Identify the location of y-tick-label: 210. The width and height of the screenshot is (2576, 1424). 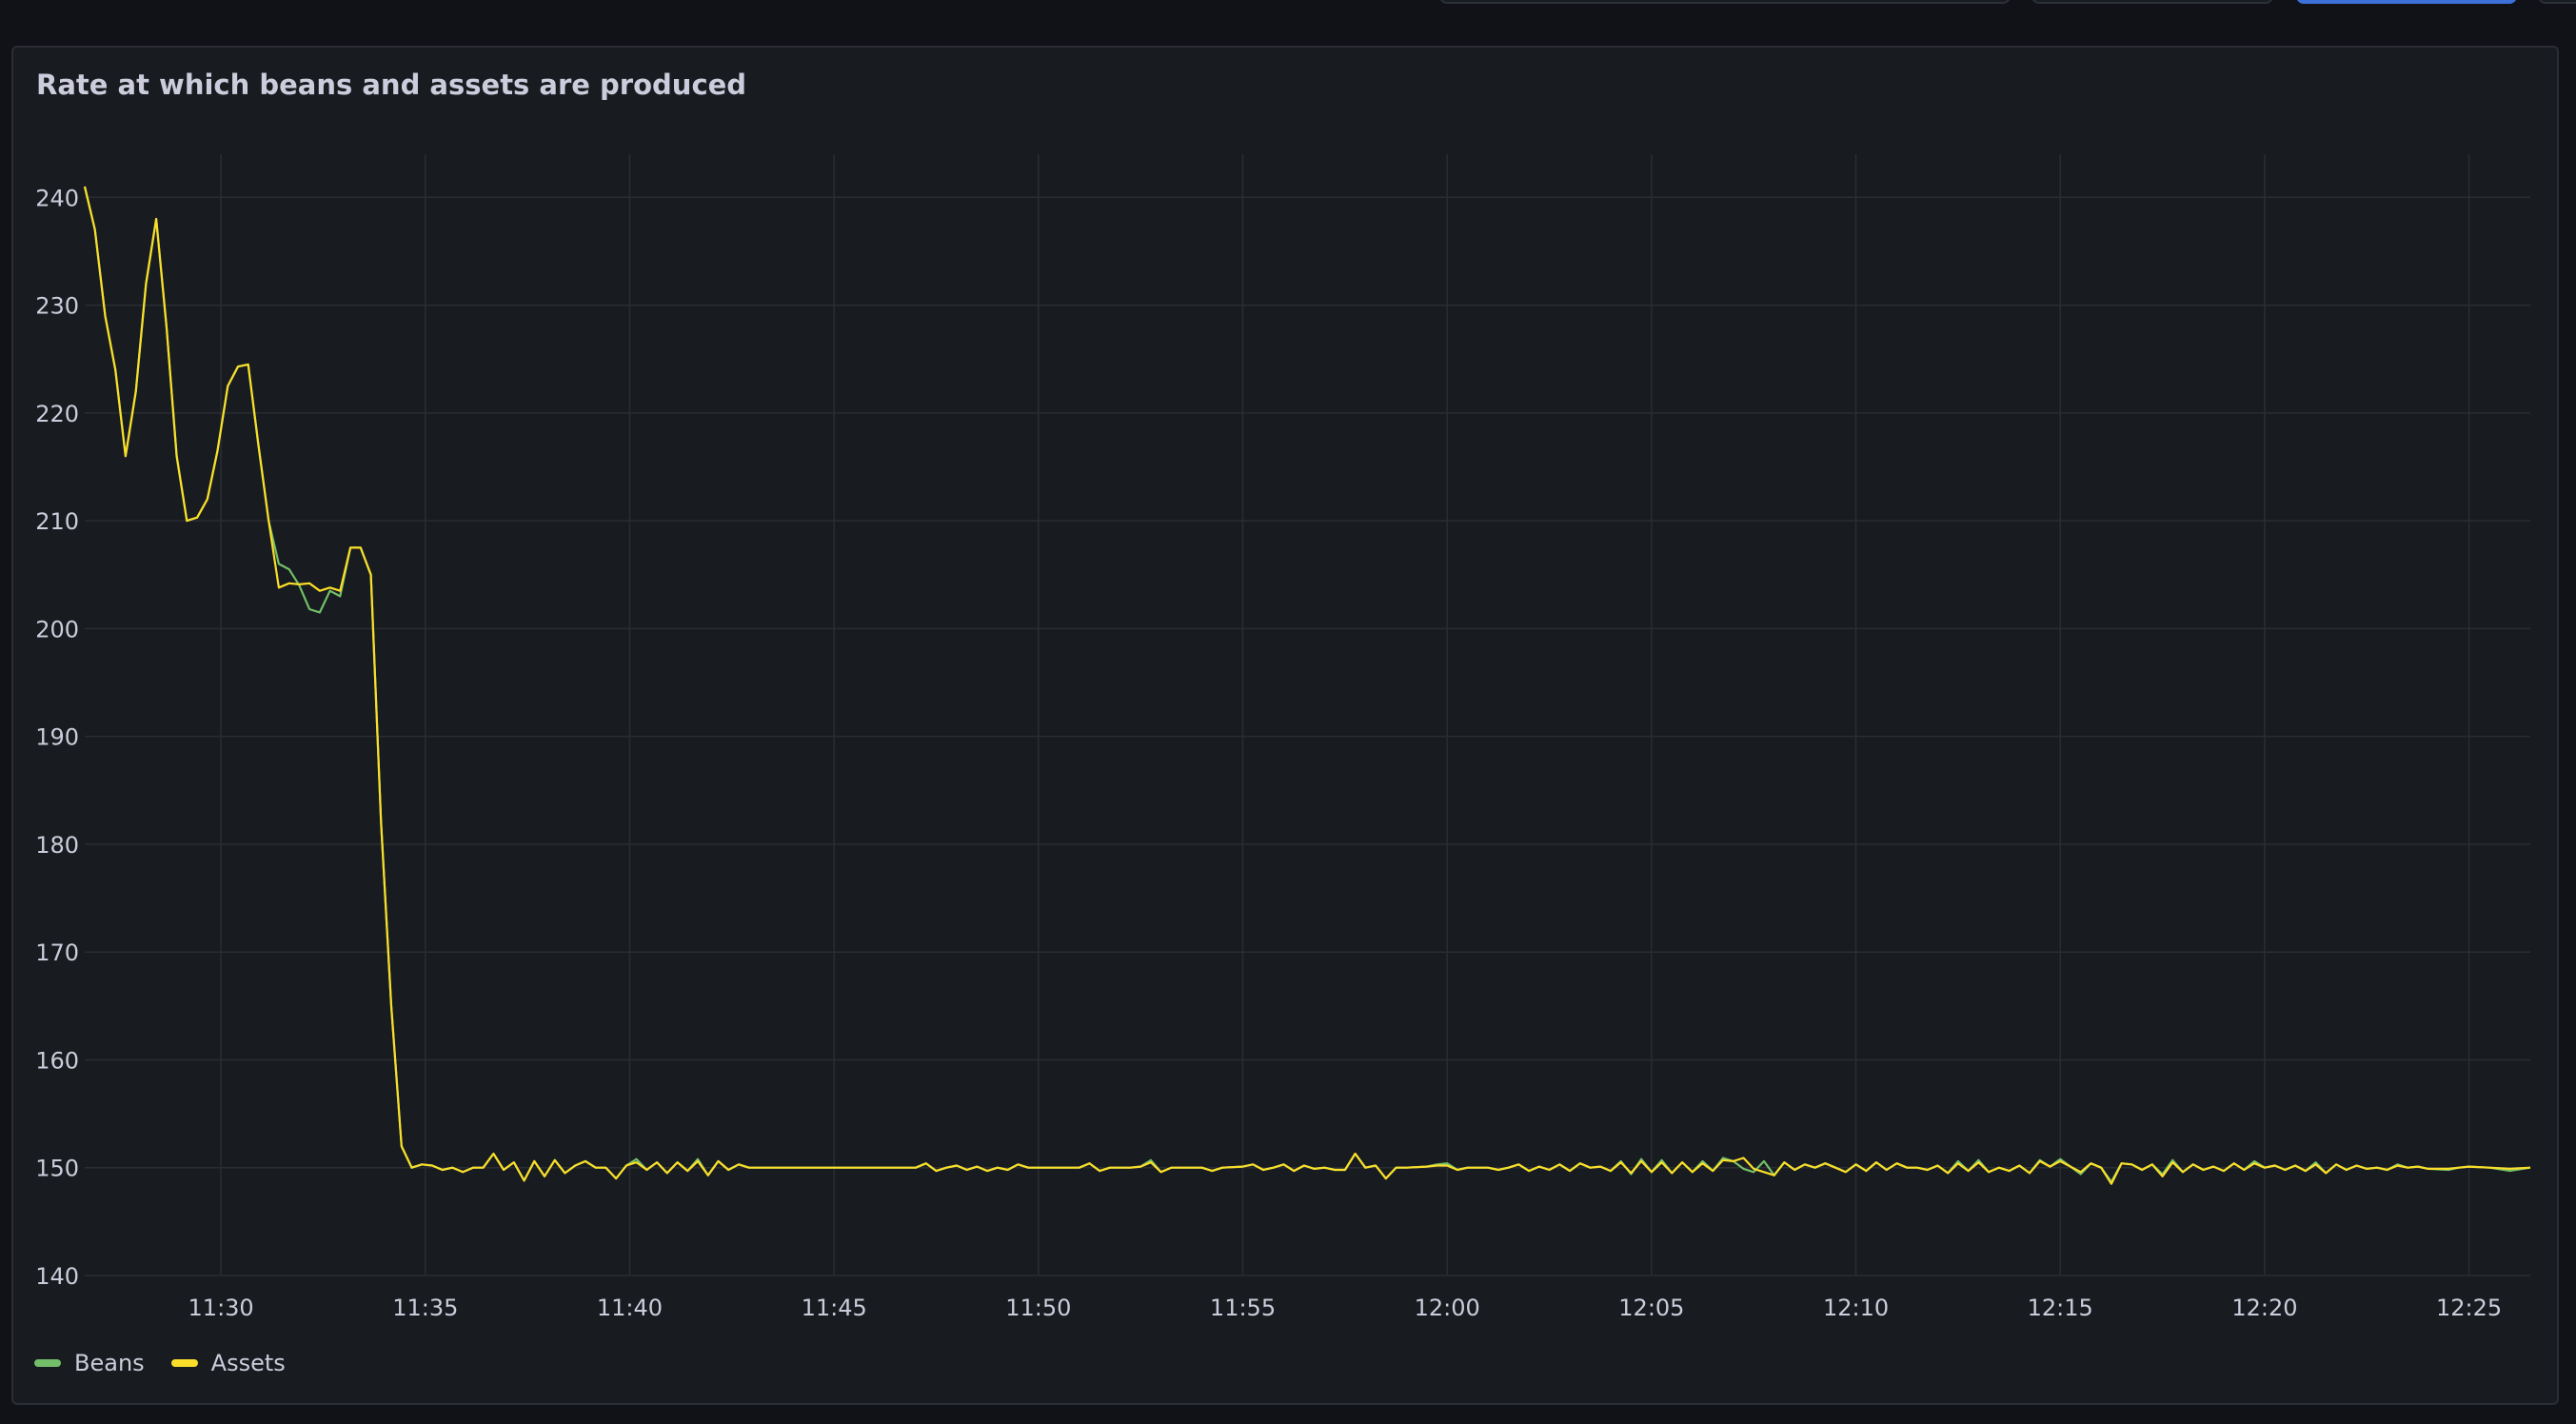
(57, 521).